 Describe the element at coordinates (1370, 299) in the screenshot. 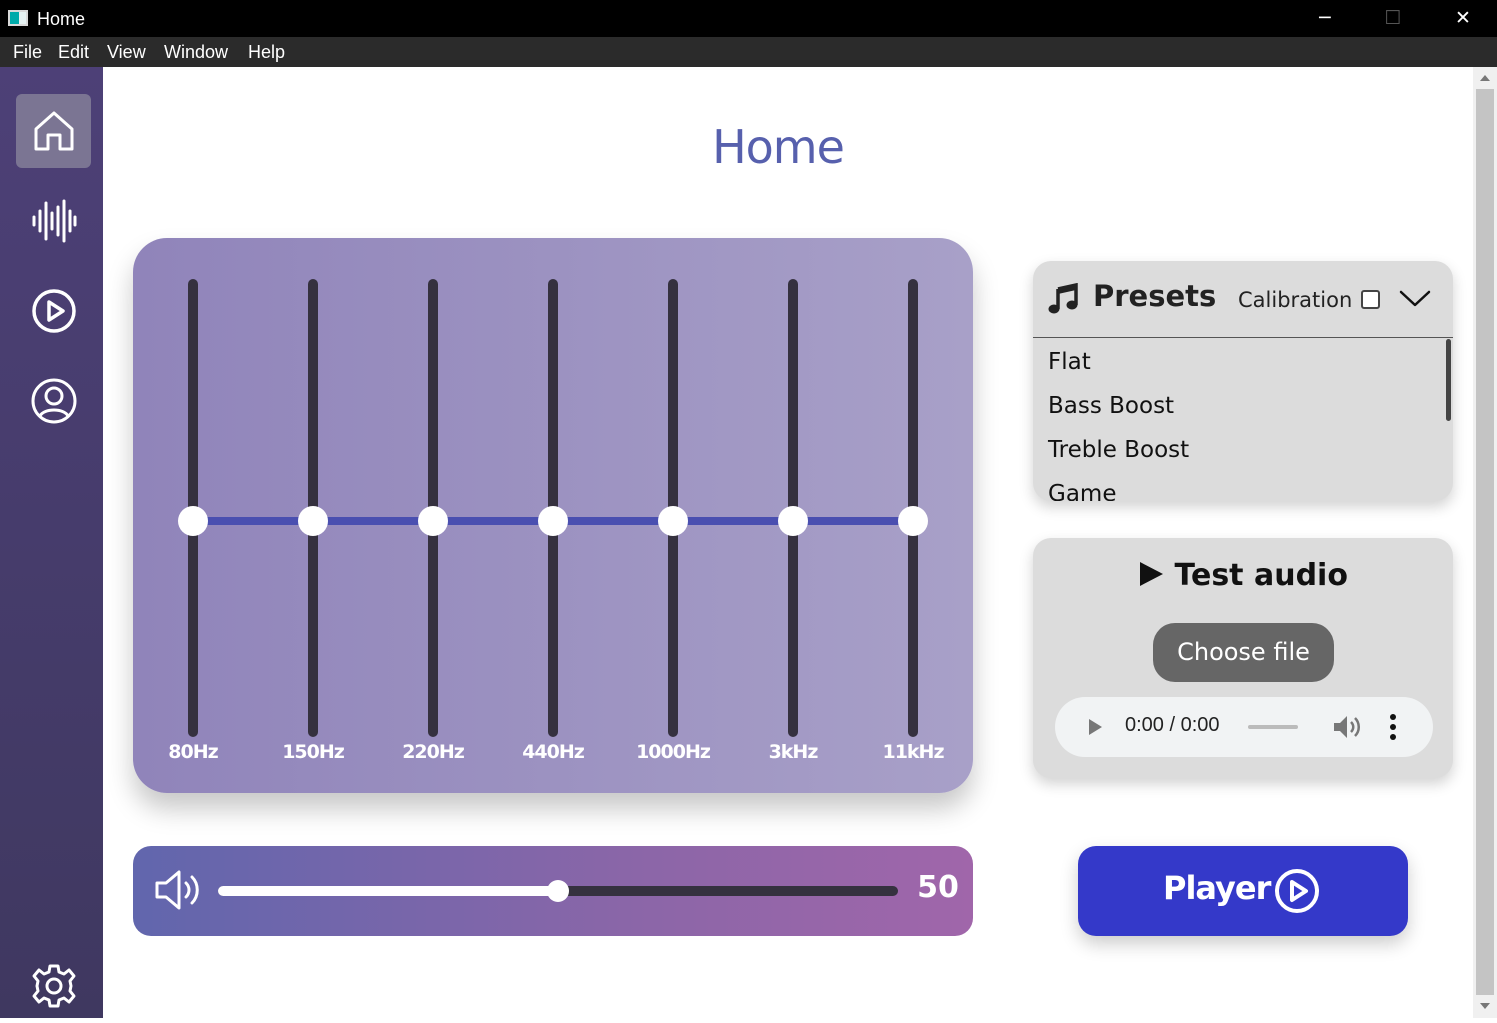

I see `calibration-checkbox` at that location.